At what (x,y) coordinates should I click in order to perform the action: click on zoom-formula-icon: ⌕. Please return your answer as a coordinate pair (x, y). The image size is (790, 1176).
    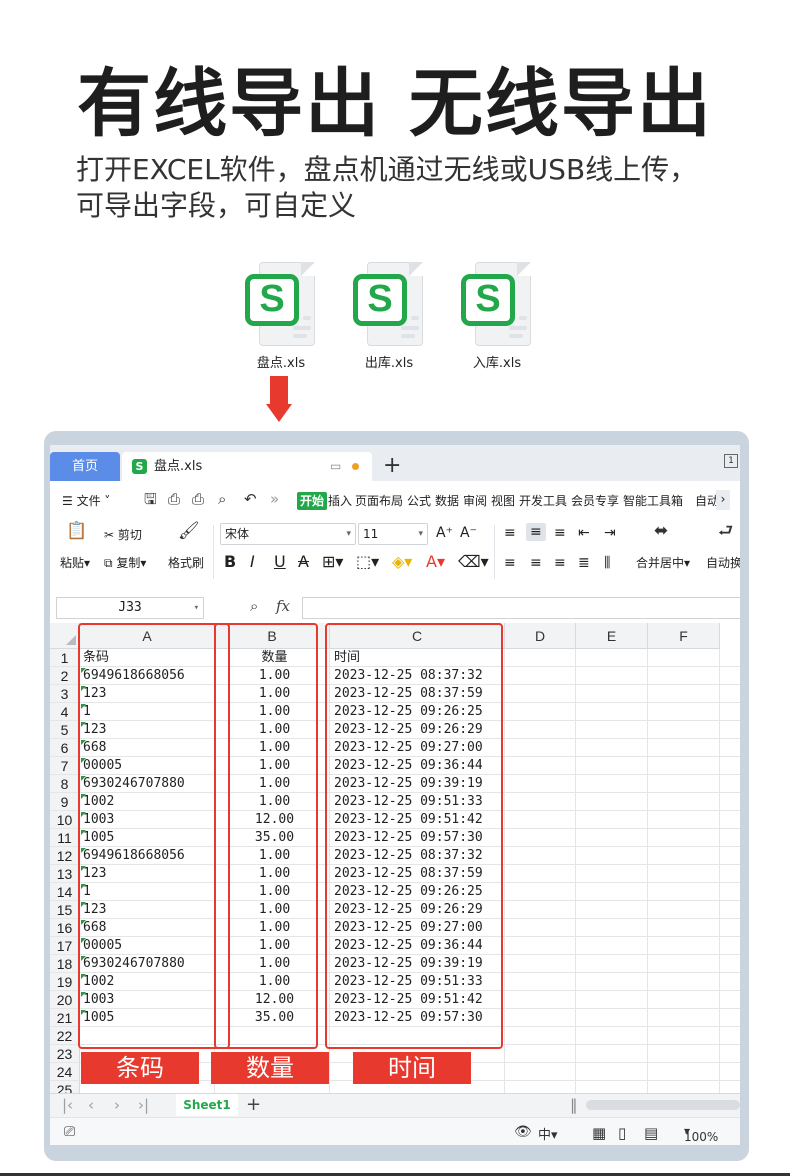
    Looking at the image, I should click on (254, 606).